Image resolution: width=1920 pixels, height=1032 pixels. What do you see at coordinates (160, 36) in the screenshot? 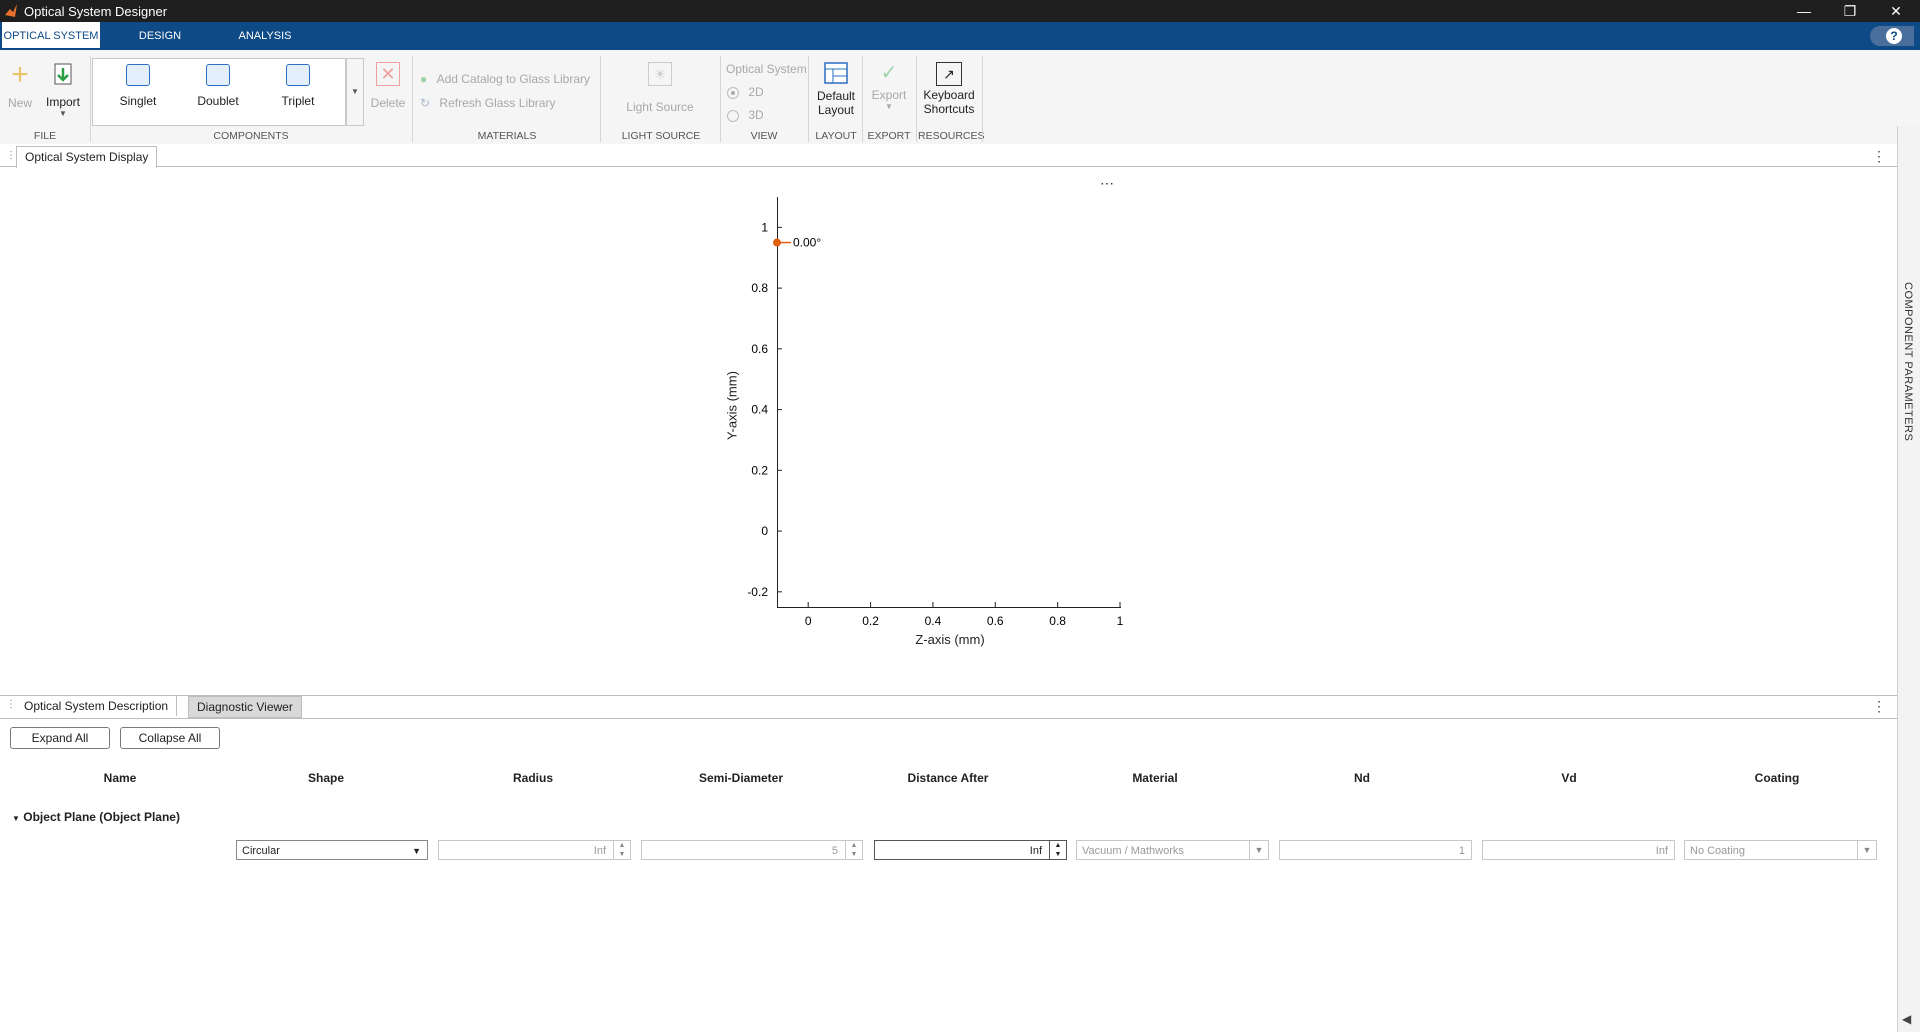
I see `tab-design: DESIGN` at bounding box center [160, 36].